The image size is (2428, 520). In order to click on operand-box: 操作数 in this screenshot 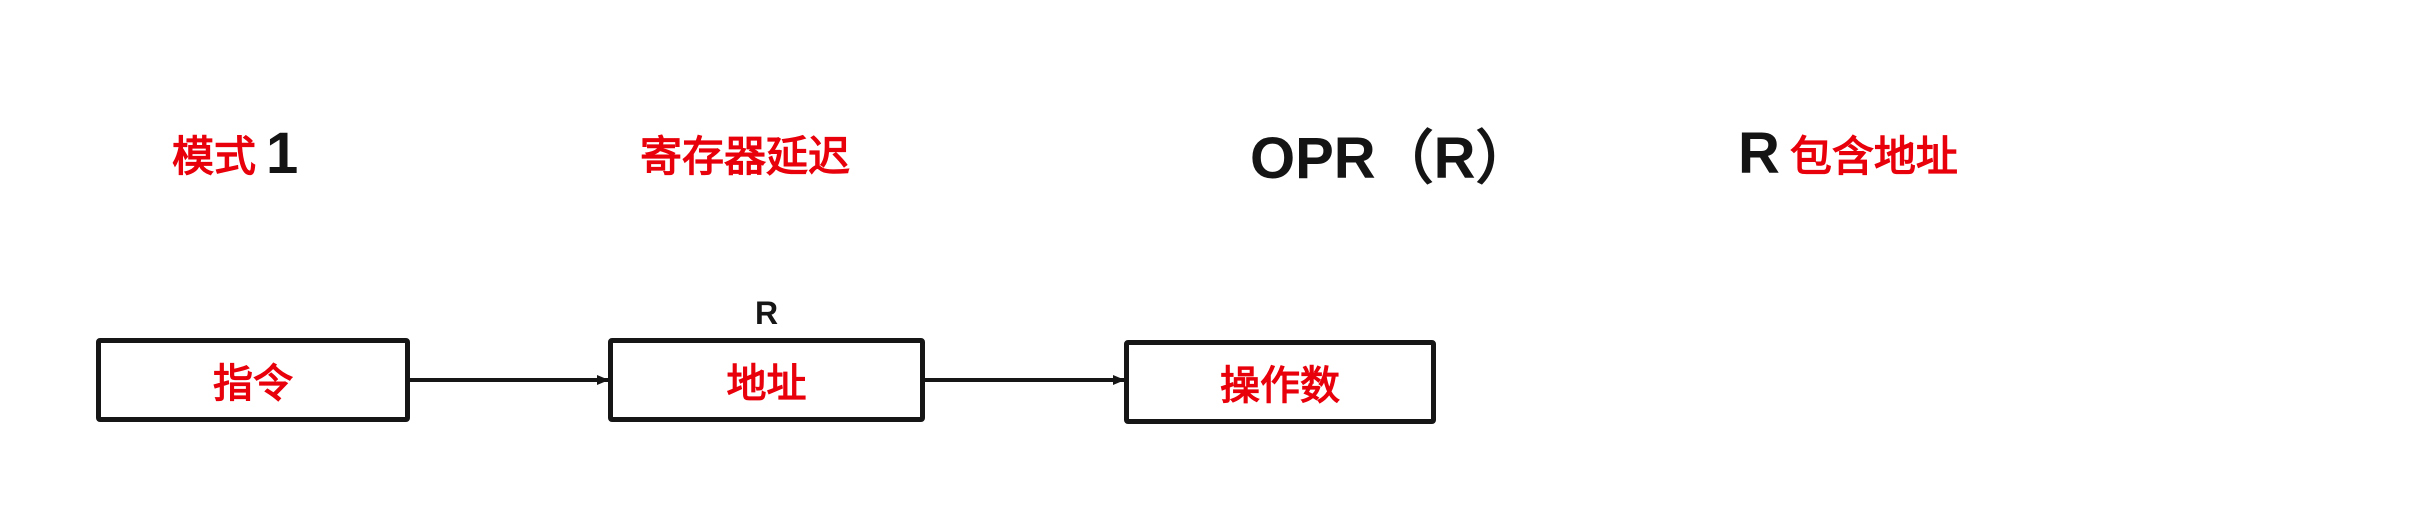, I will do `click(1280, 382)`.